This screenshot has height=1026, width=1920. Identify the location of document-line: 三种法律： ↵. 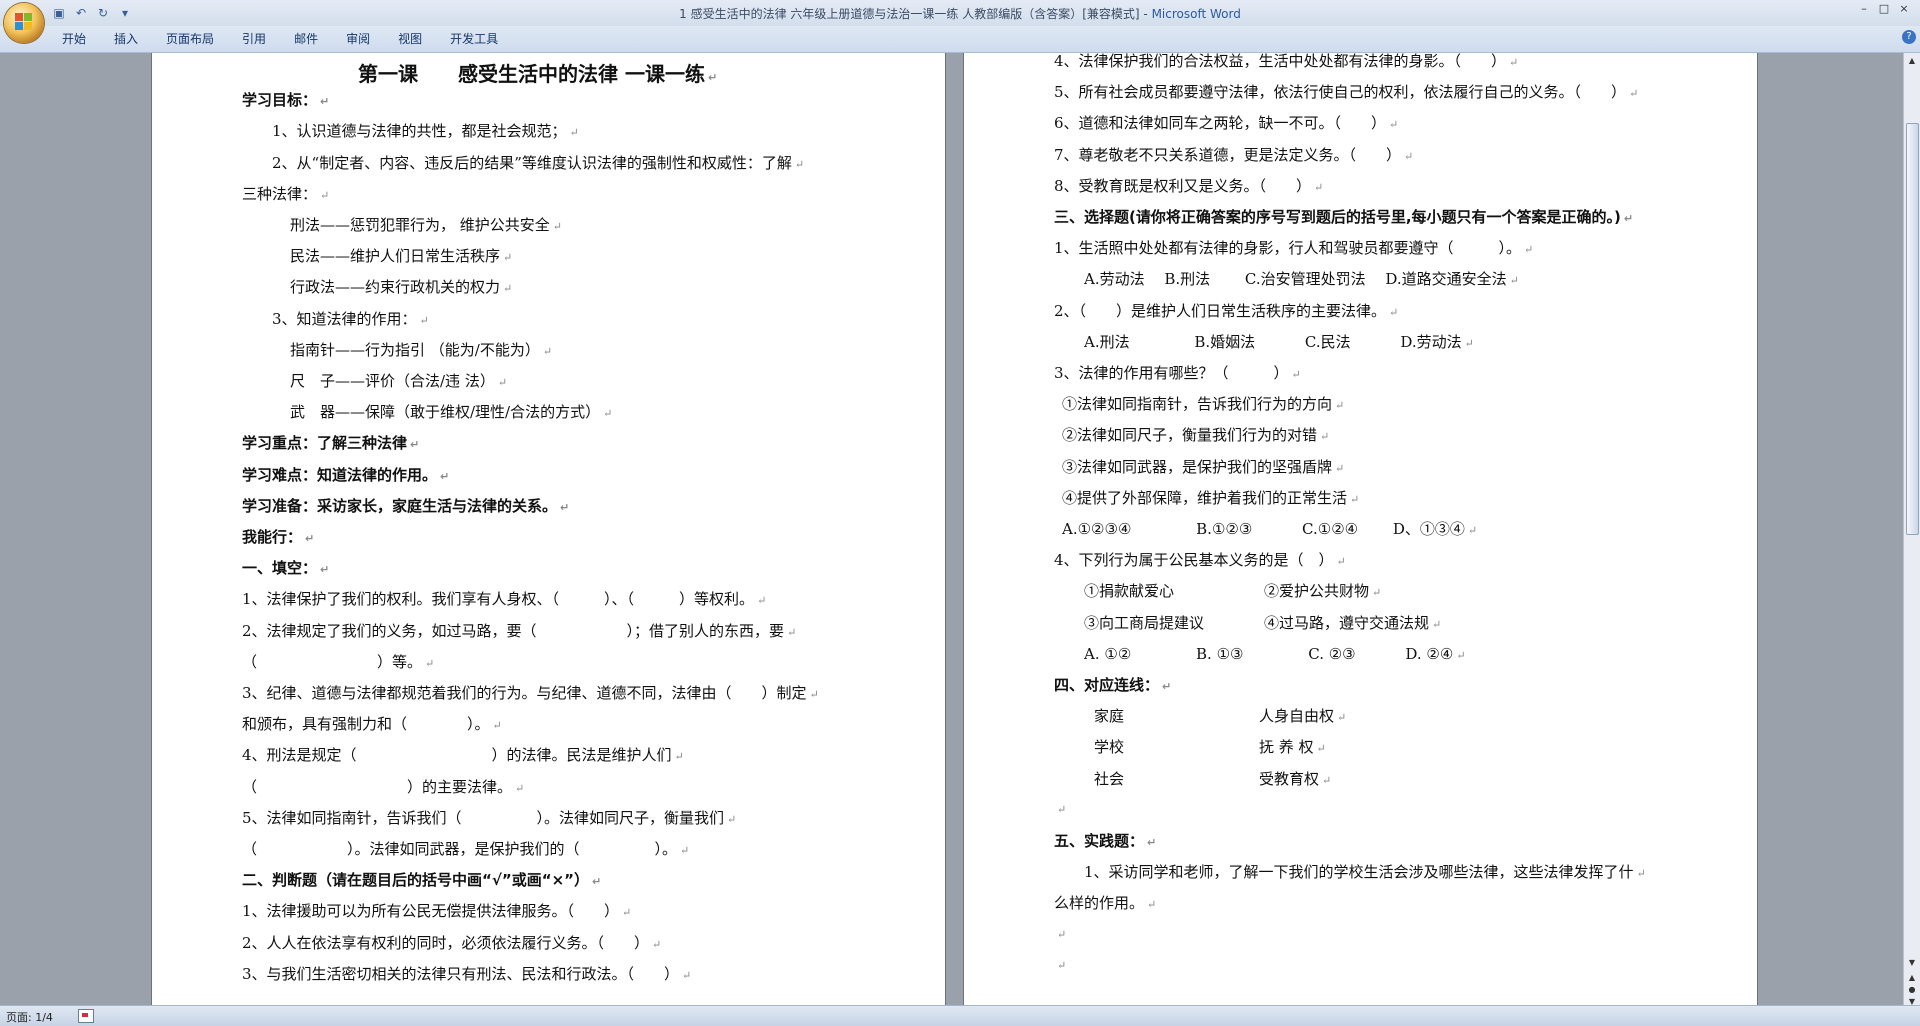
(285, 193).